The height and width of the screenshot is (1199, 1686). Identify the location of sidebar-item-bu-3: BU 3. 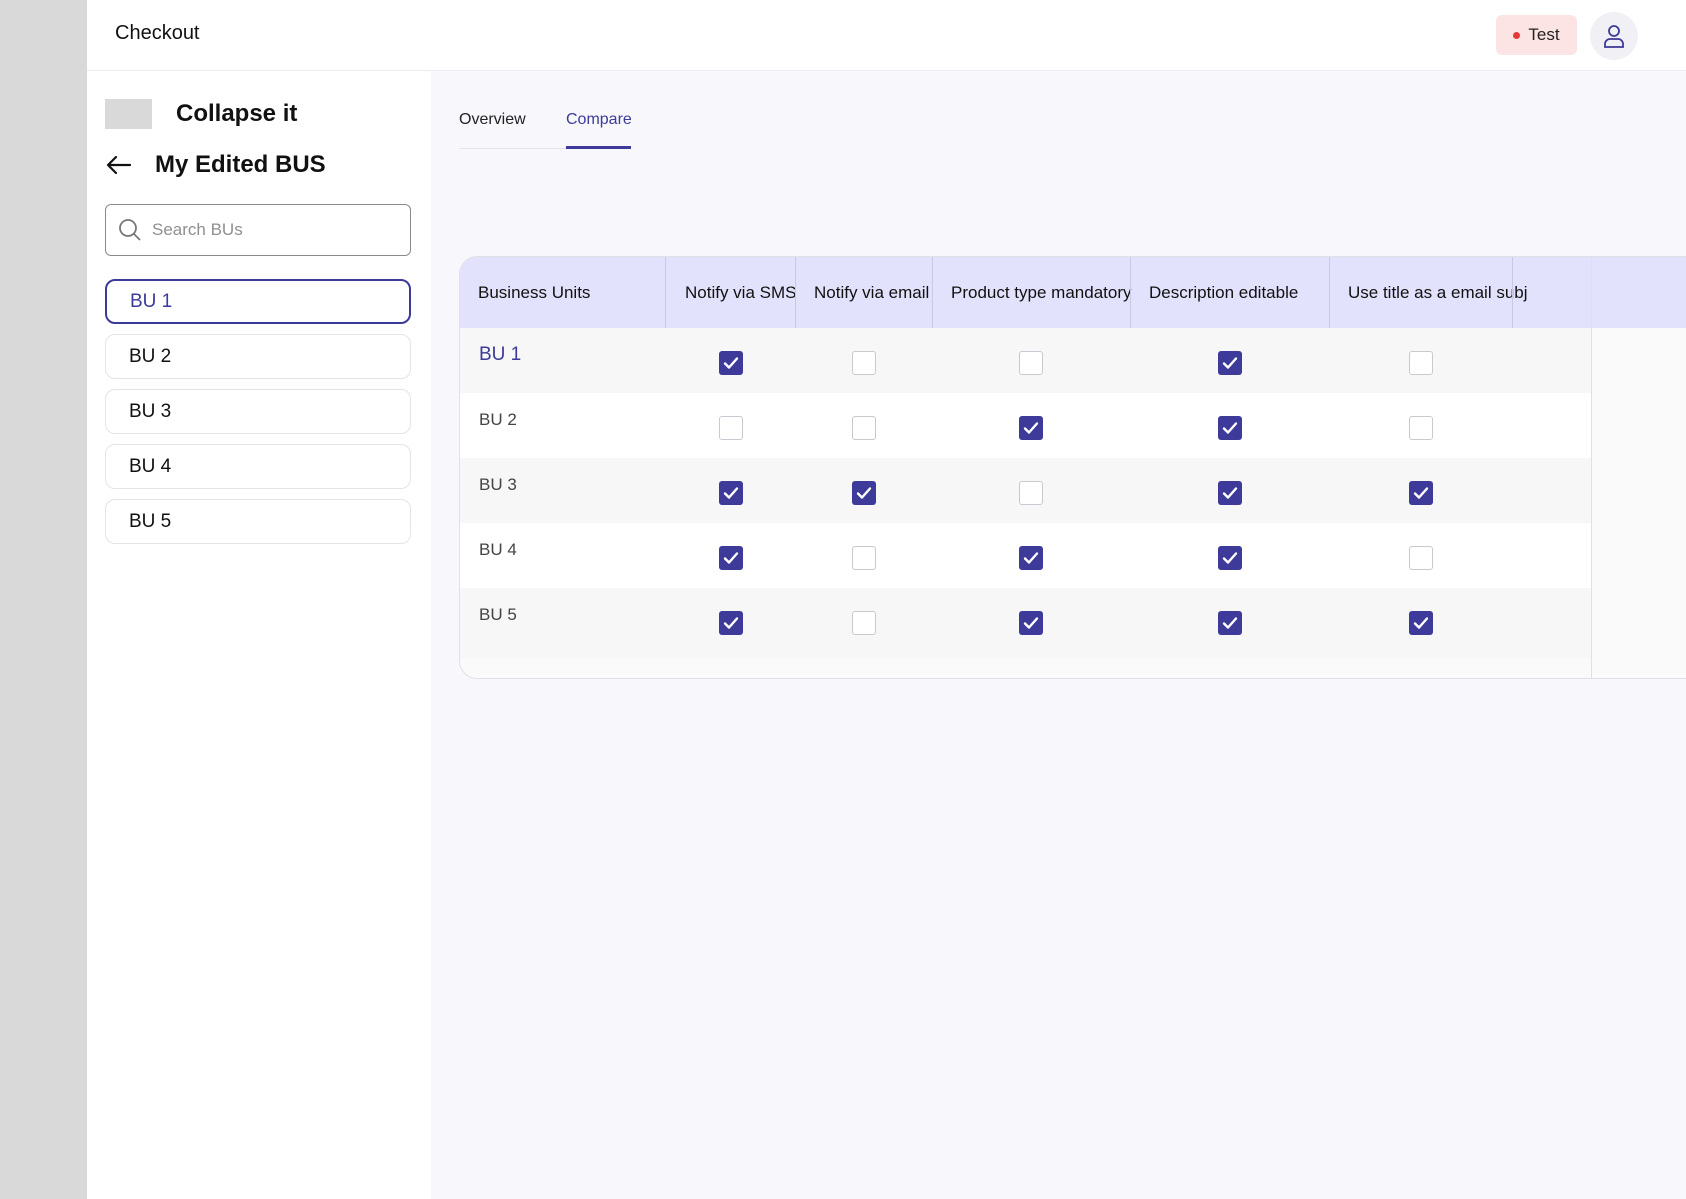
(258, 411).